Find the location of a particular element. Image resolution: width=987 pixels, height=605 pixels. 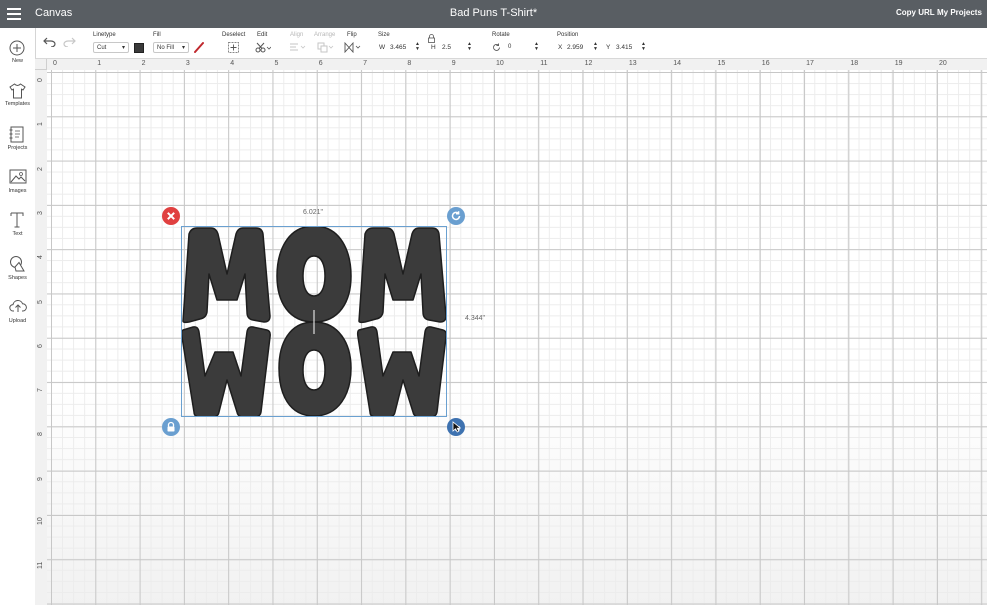

linetype-value: Cut is located at coordinates (102, 48).